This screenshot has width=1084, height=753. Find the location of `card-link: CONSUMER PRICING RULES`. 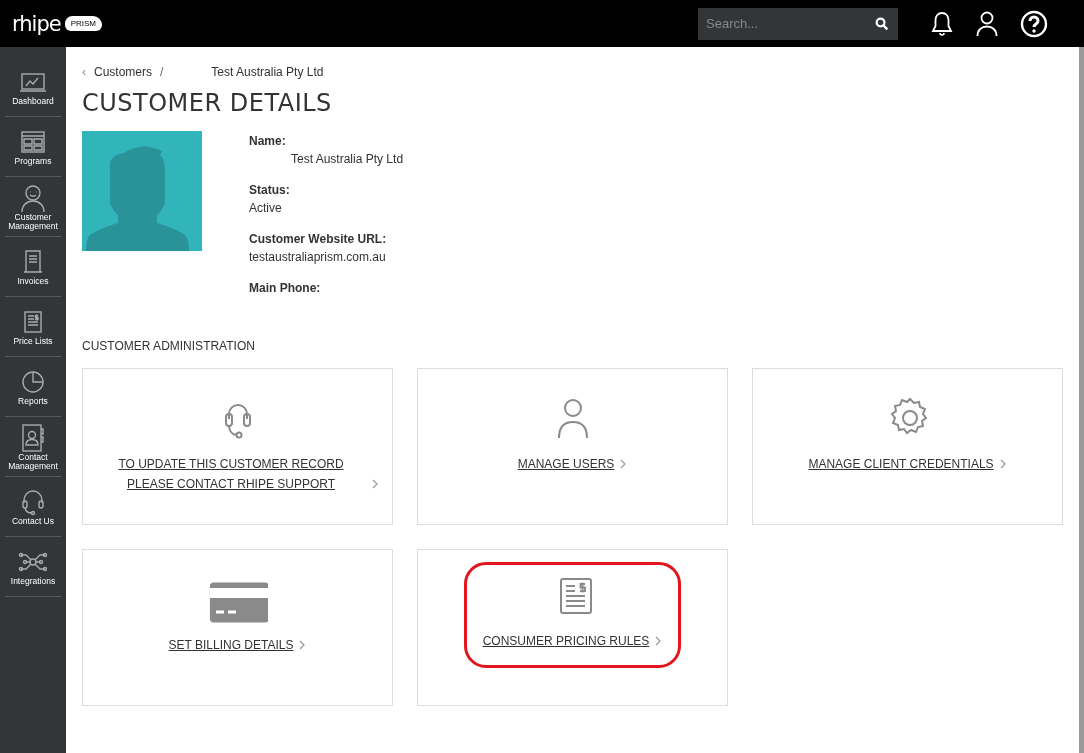

card-link: CONSUMER PRICING RULES is located at coordinates (566, 641).